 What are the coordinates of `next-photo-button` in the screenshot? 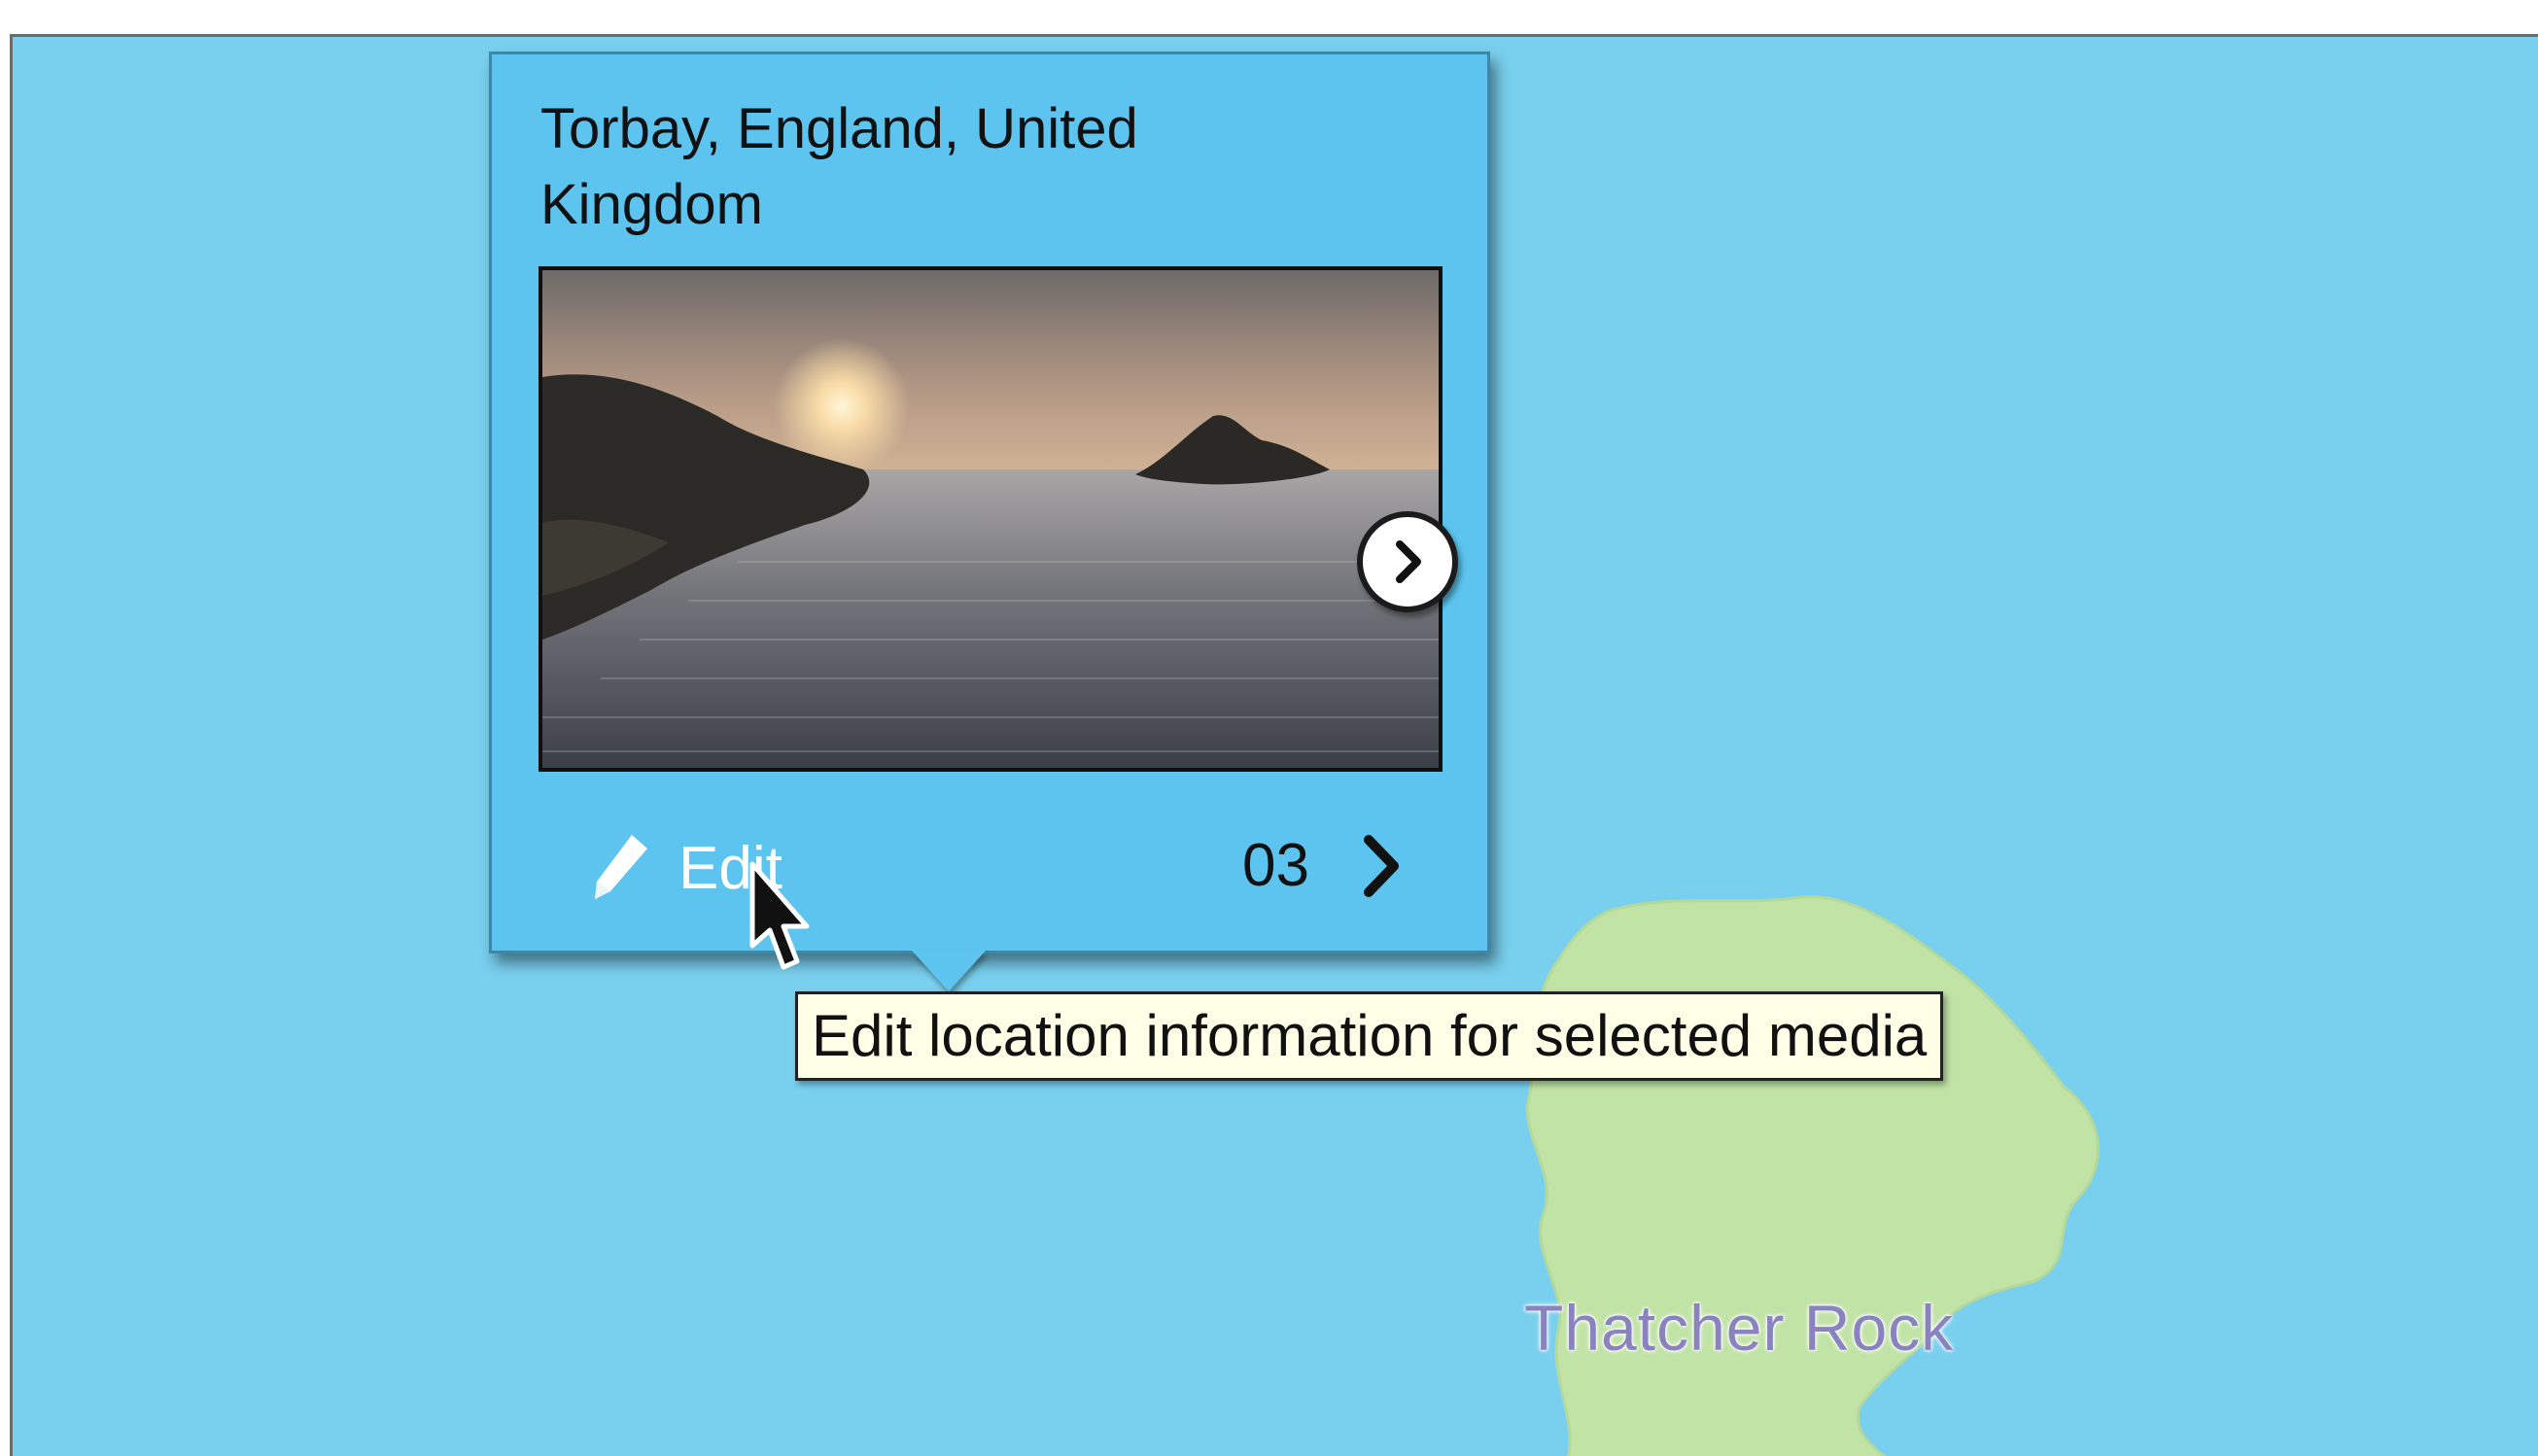 It's located at (1407, 561).